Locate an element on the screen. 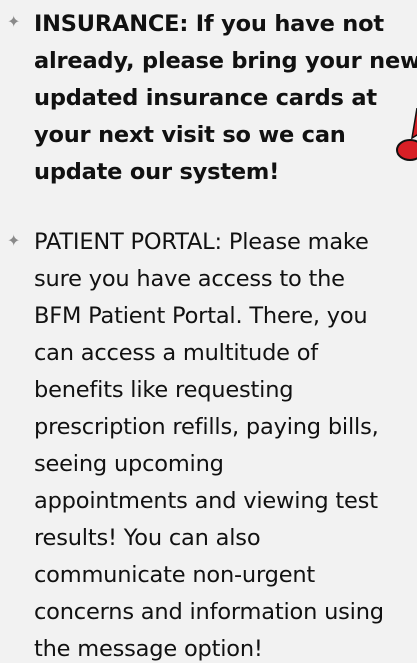 The height and width of the screenshot is (663, 417). portal-first-line-rest: Please make is located at coordinates (295, 242).